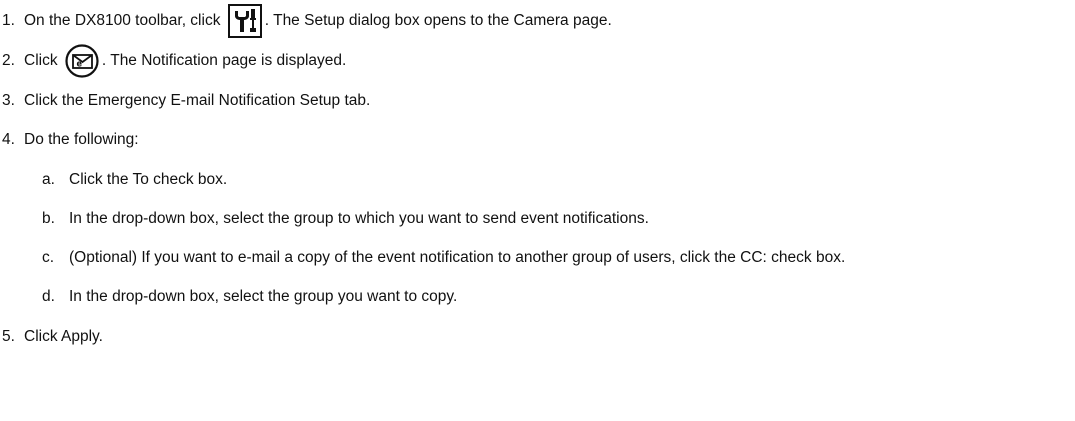 The width and height of the screenshot is (1075, 421). I want to click on step-text: Click Apply., so click(63, 336).